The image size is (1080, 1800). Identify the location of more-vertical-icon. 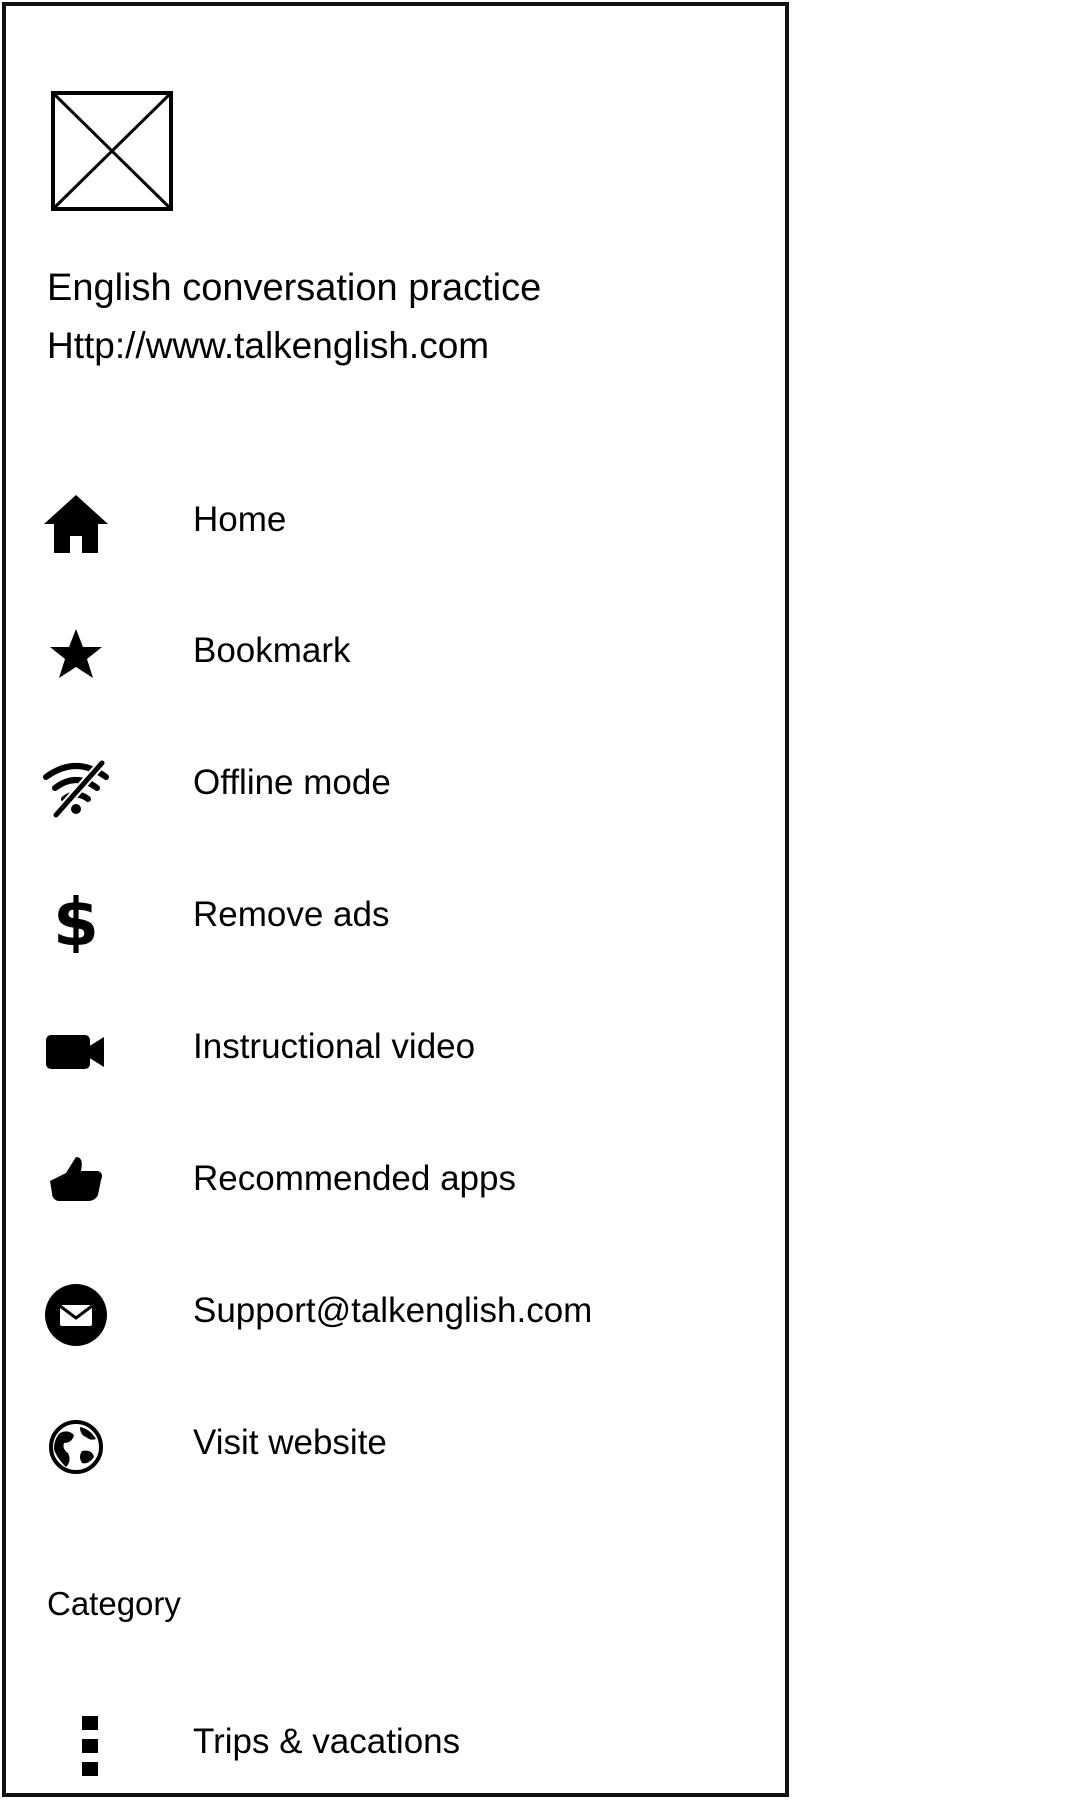
(76, 1746).